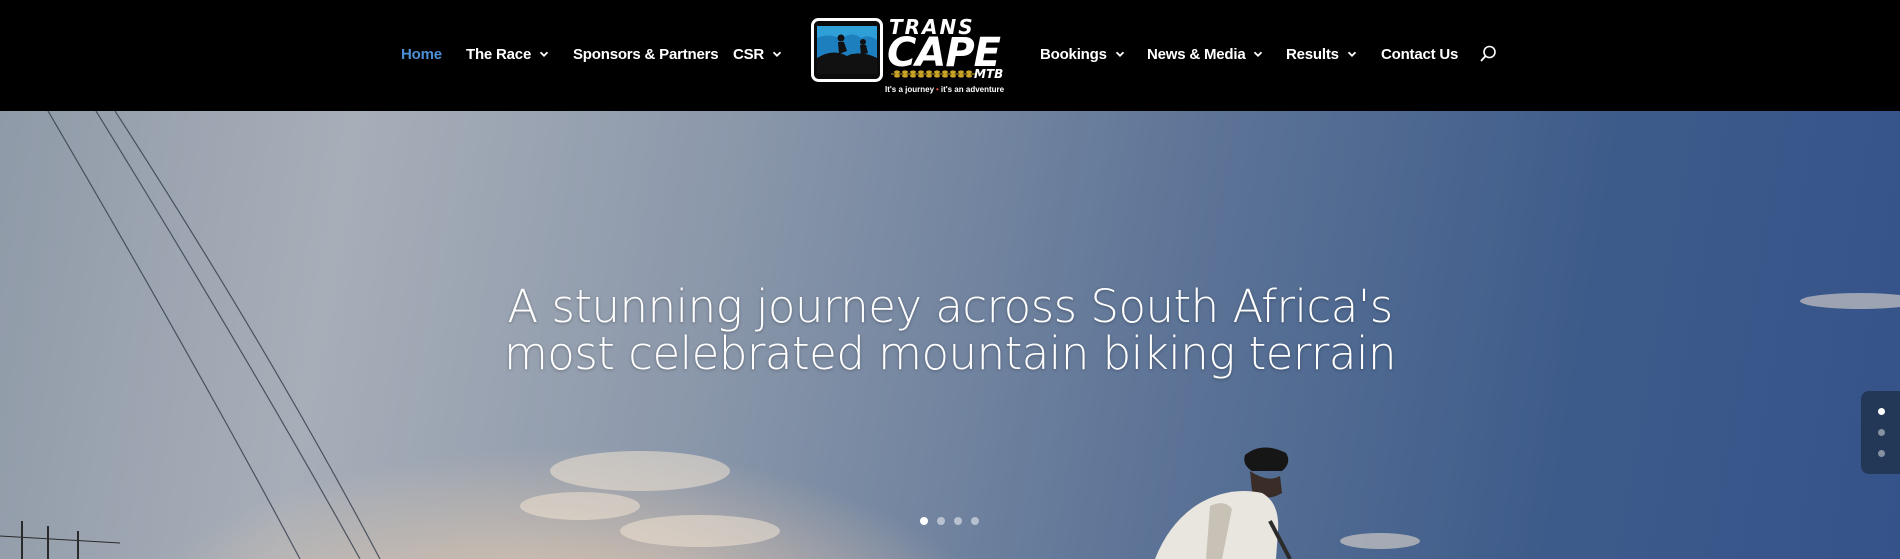  I want to click on nav-results: Results, so click(1321, 54).